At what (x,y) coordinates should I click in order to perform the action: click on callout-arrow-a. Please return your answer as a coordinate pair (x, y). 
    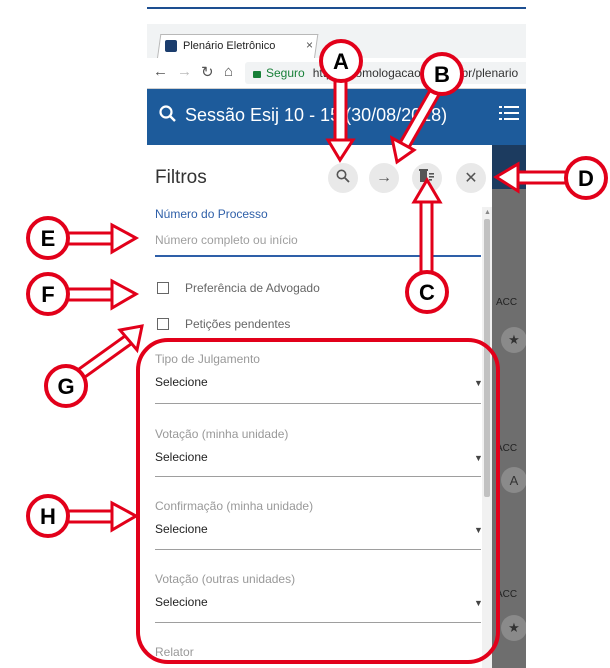
    Looking at the image, I should click on (340, 117).